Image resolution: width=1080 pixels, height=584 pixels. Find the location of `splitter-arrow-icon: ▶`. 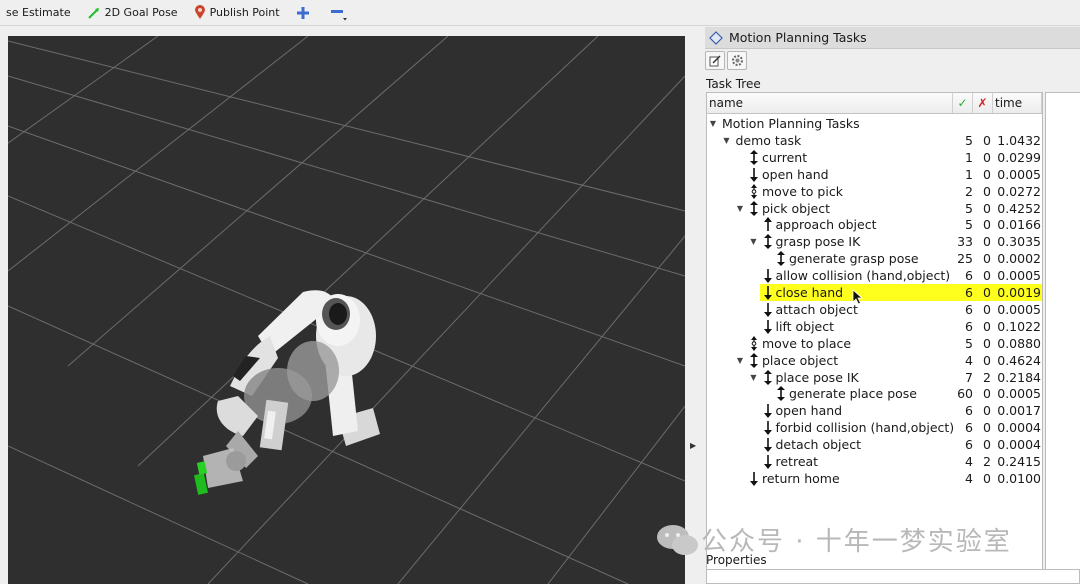

splitter-arrow-icon: ▶ is located at coordinates (693, 445).